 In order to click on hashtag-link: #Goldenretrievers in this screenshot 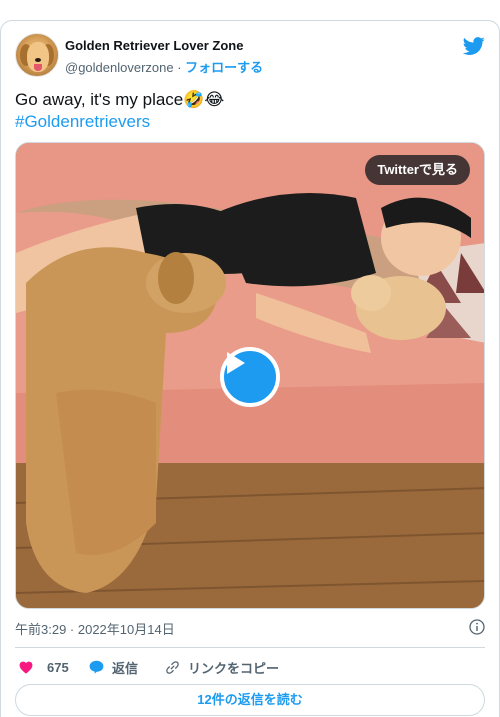, I will do `click(250, 122)`.